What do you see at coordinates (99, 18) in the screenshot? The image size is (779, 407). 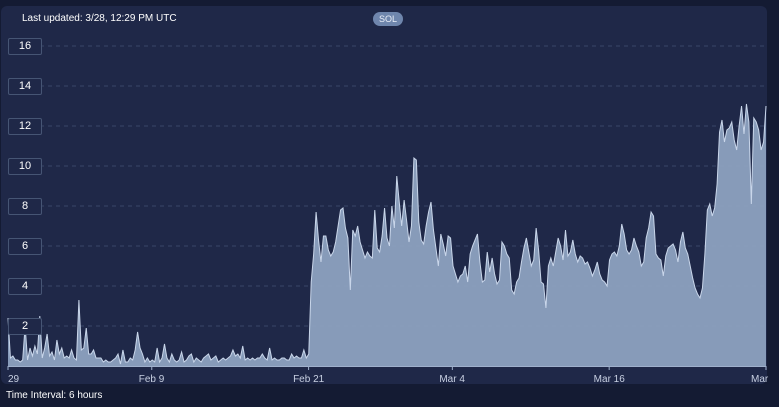 I see `last-updated-label: Last updated: 3/28, 12:29 PM UTC` at bounding box center [99, 18].